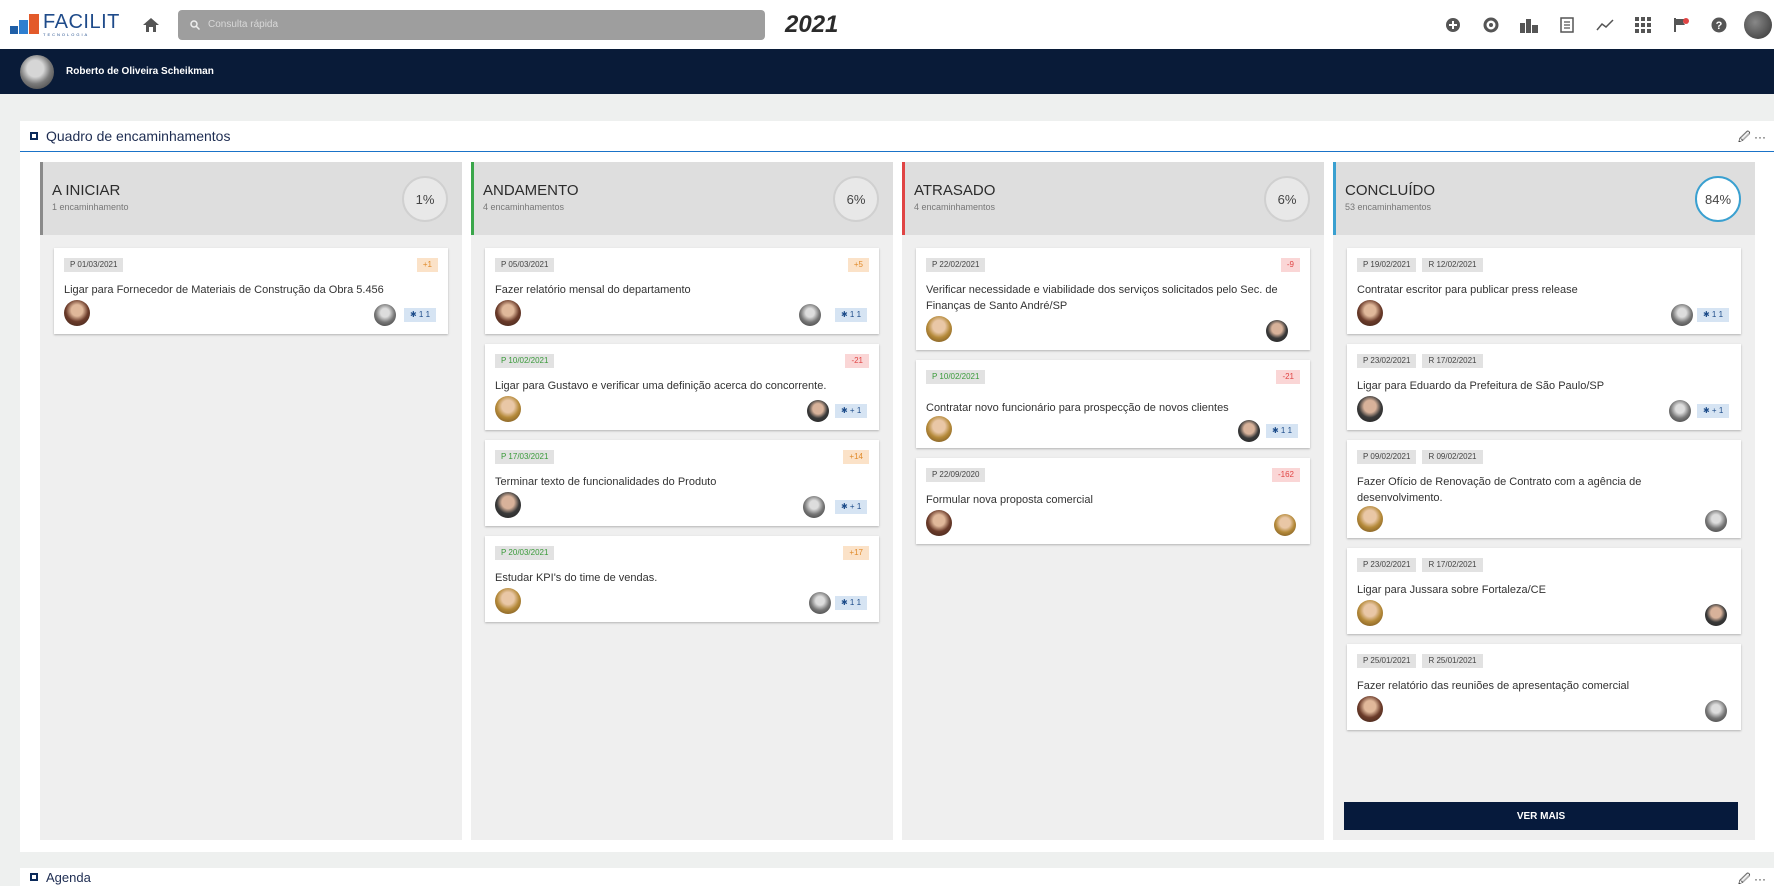 This screenshot has height=886, width=1774. I want to click on agenda-actions-menu: 🖉 ···, so click(1752, 878).